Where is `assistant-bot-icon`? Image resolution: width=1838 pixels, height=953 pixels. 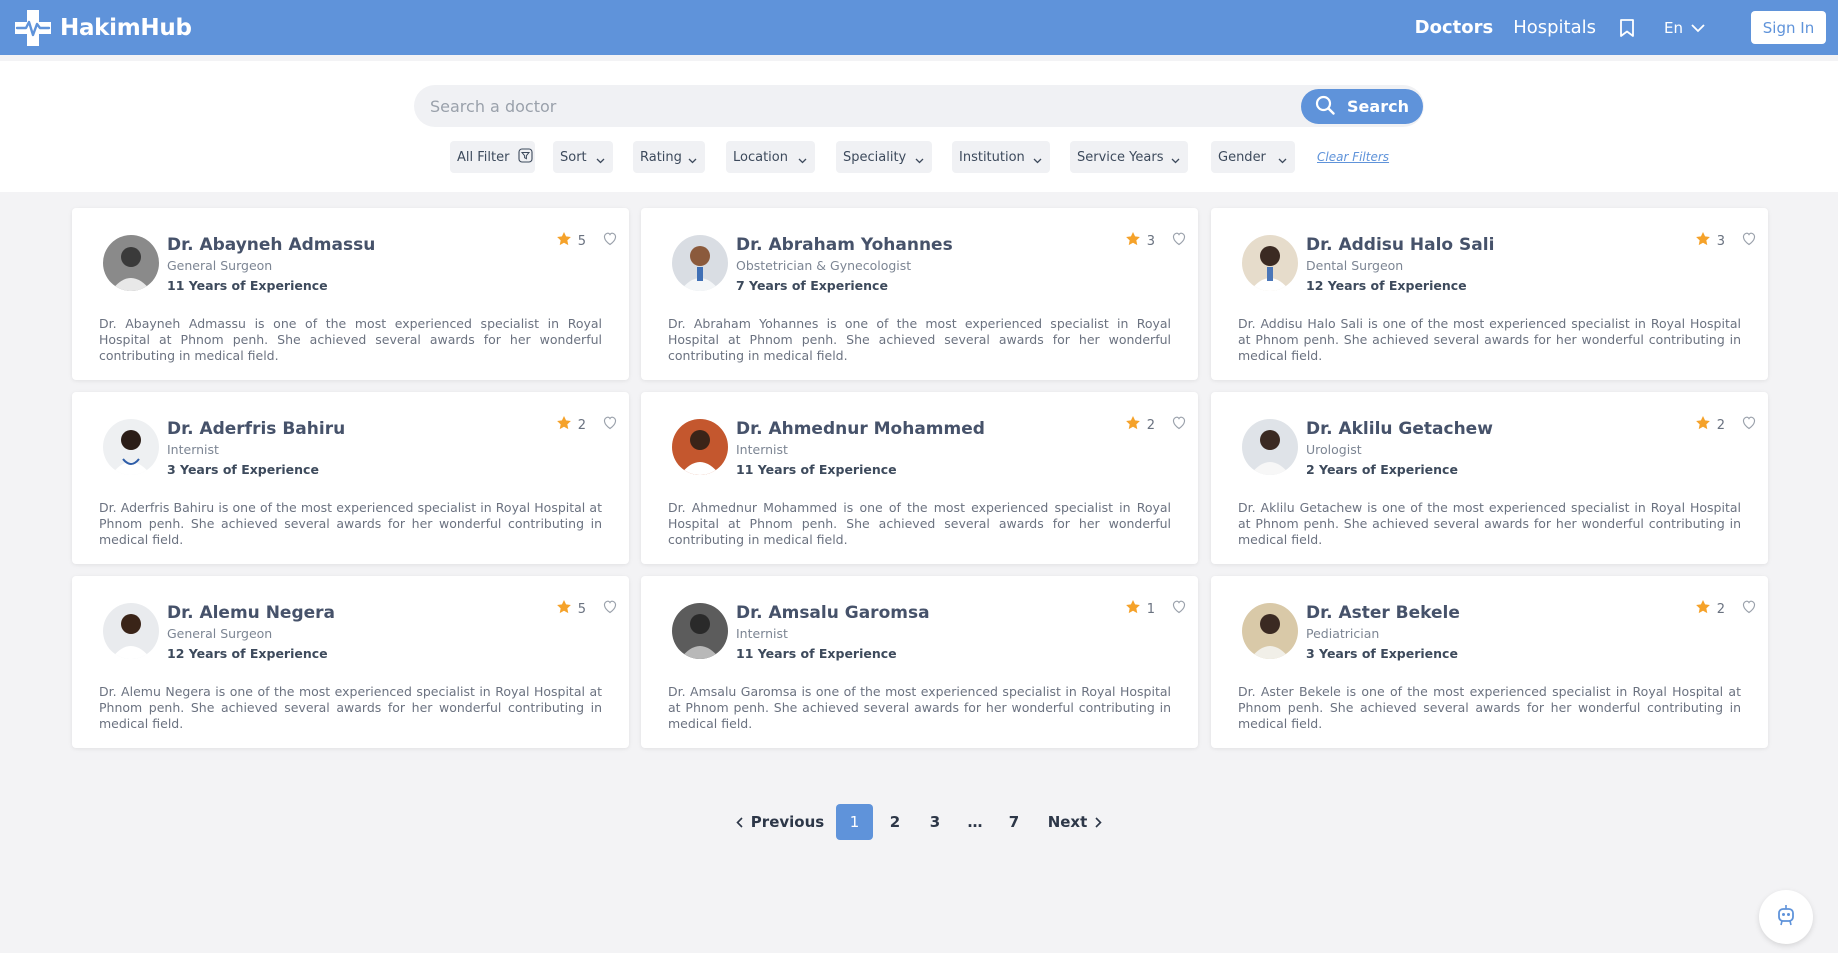 assistant-bot-icon is located at coordinates (1786, 917).